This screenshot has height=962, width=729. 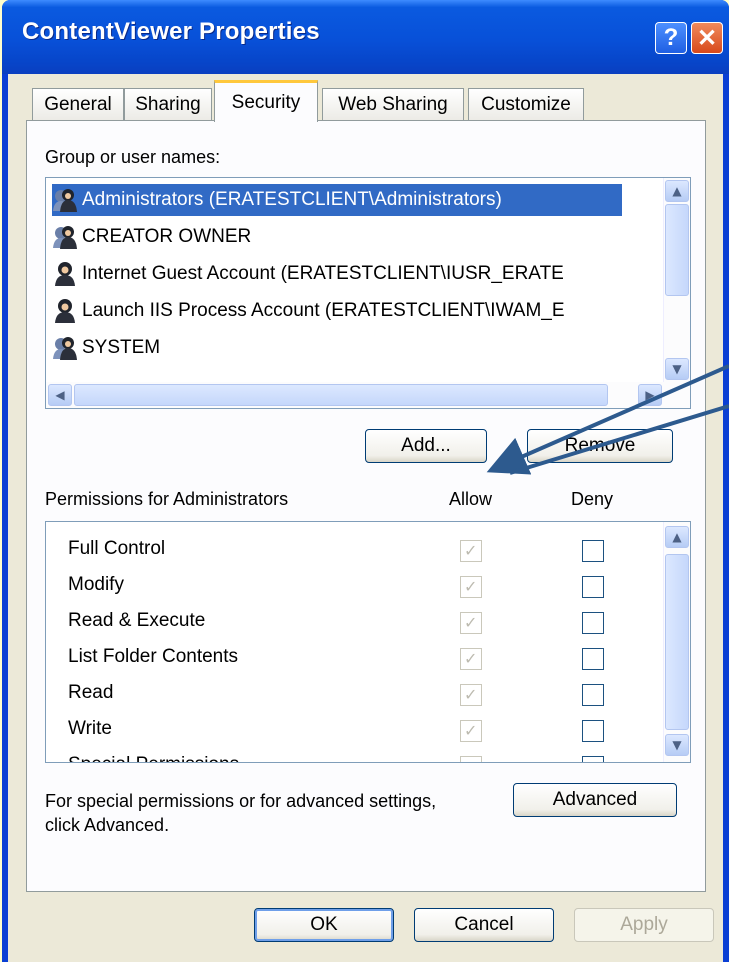 What do you see at coordinates (78, 104) in the screenshot?
I see `tab-general: General` at bounding box center [78, 104].